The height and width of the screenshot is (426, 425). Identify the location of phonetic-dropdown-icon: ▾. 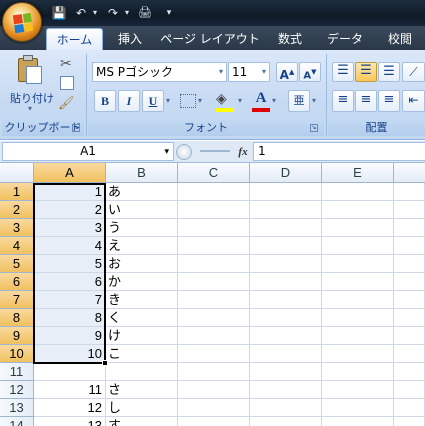
(314, 100).